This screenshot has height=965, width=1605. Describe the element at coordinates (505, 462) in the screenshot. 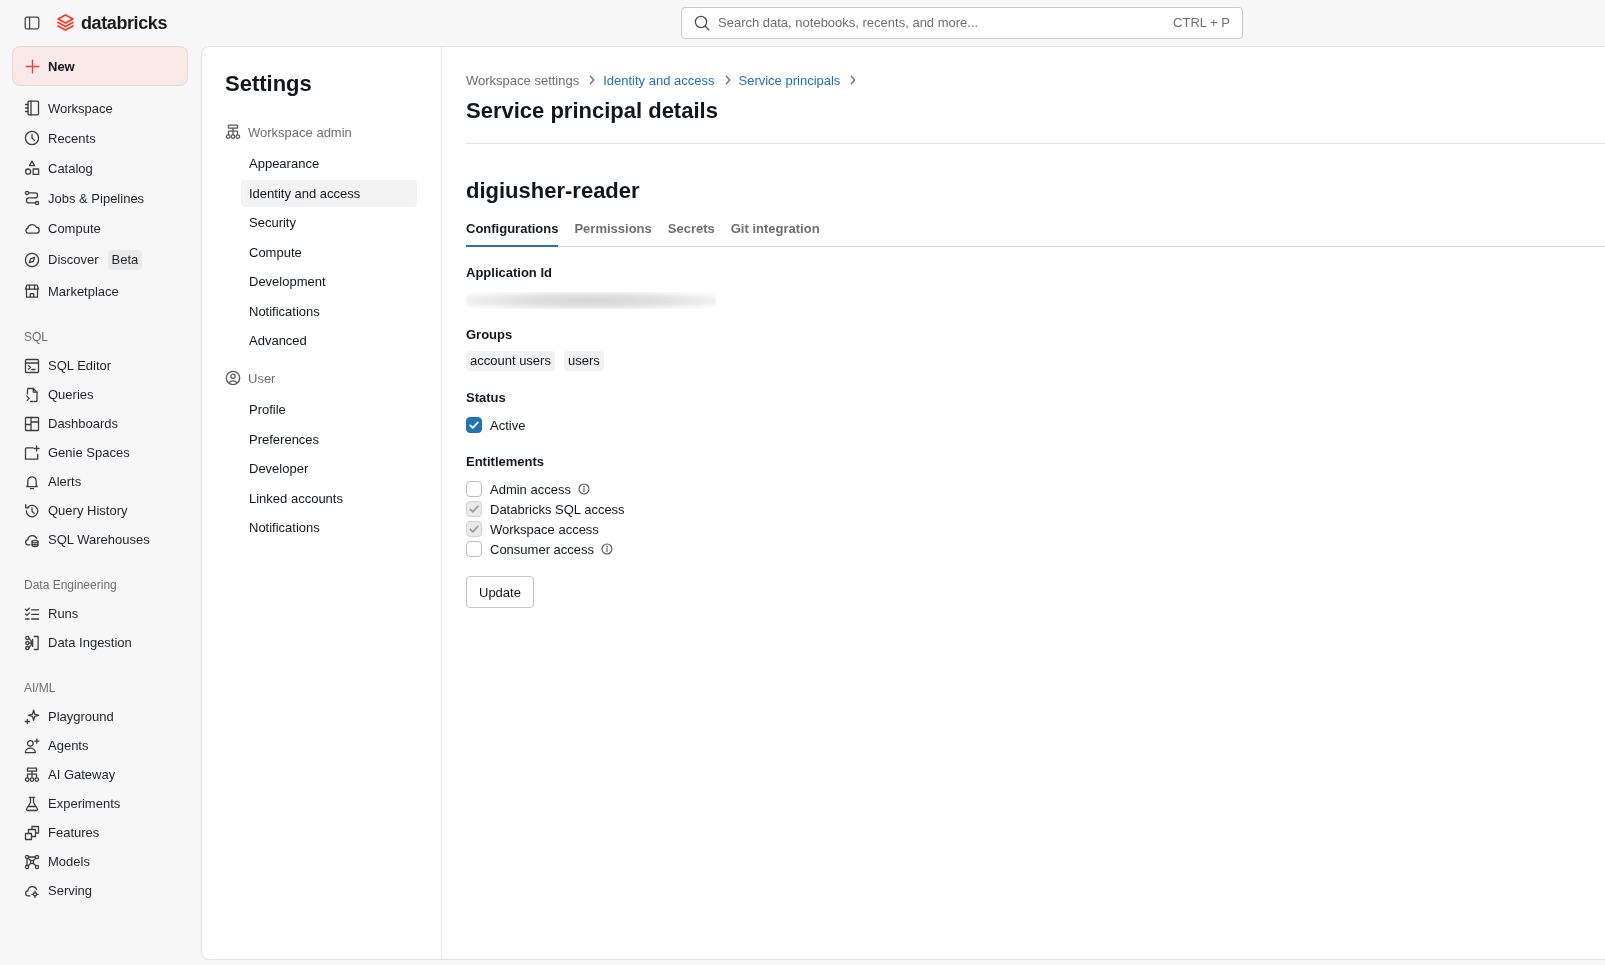

I see `field-label: Entitlements` at that location.